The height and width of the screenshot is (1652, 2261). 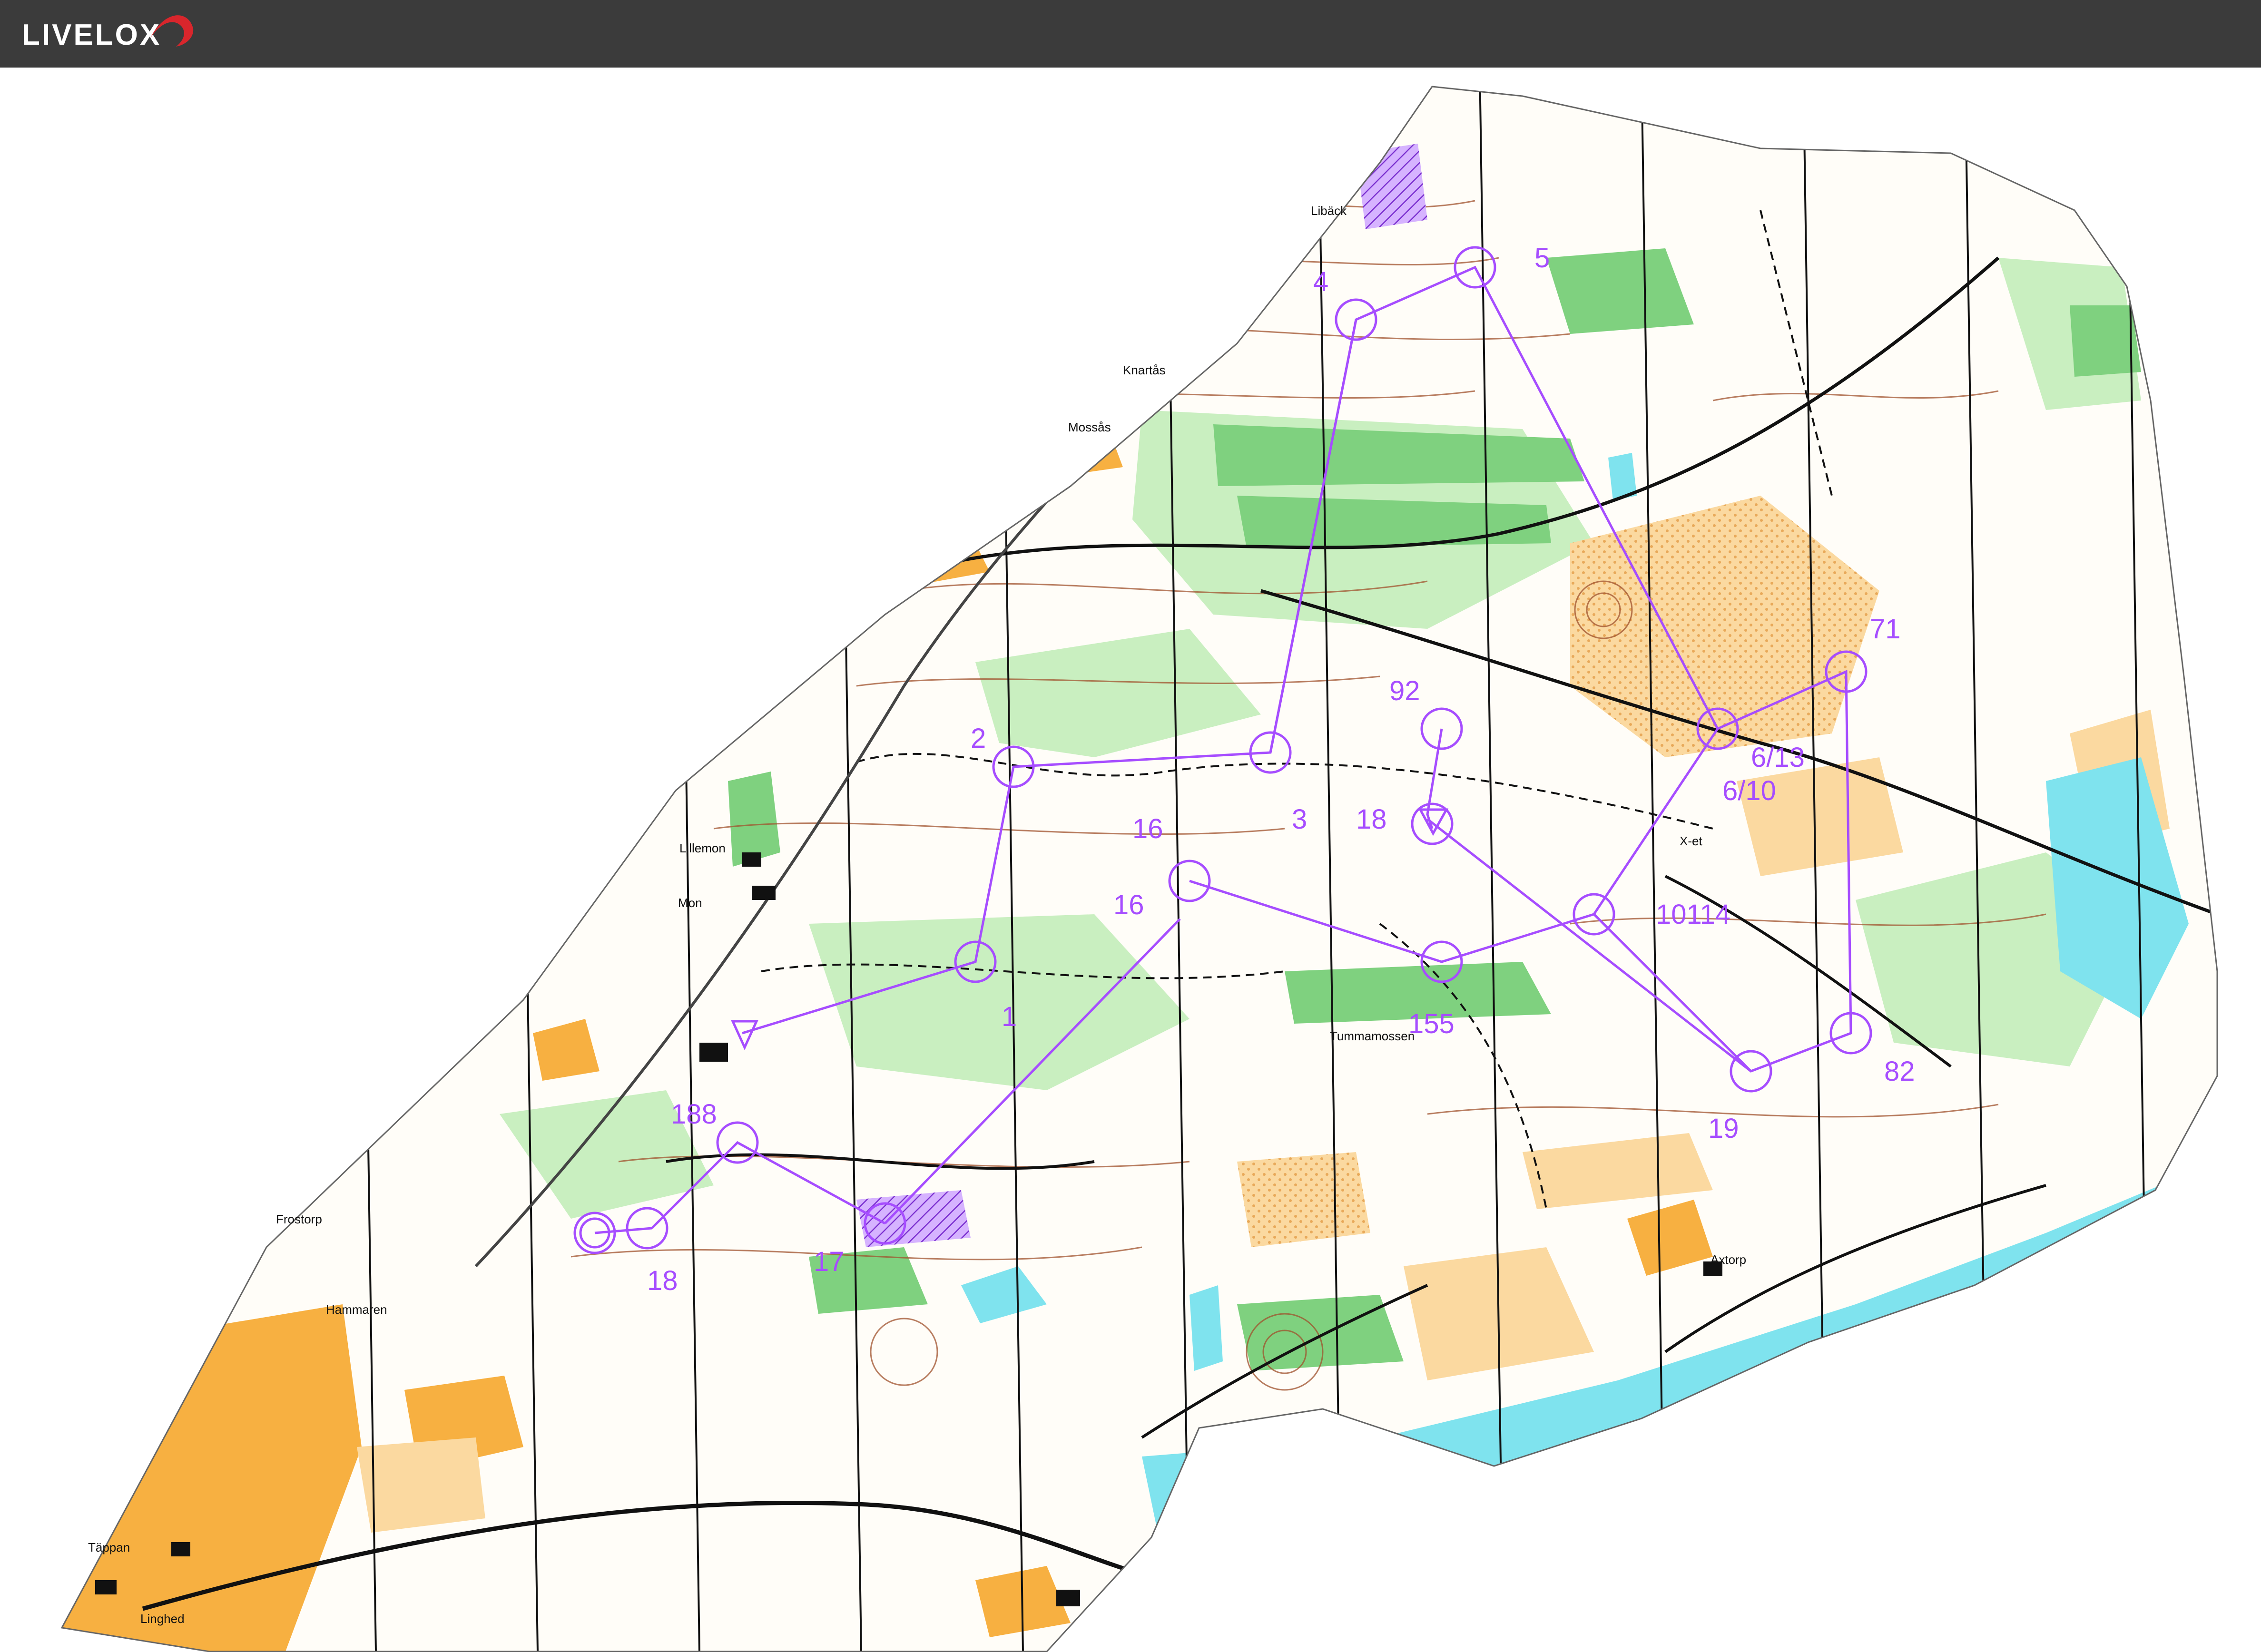 What do you see at coordinates (702, 848) in the screenshot?
I see `place-lillemon: Lillemon` at bounding box center [702, 848].